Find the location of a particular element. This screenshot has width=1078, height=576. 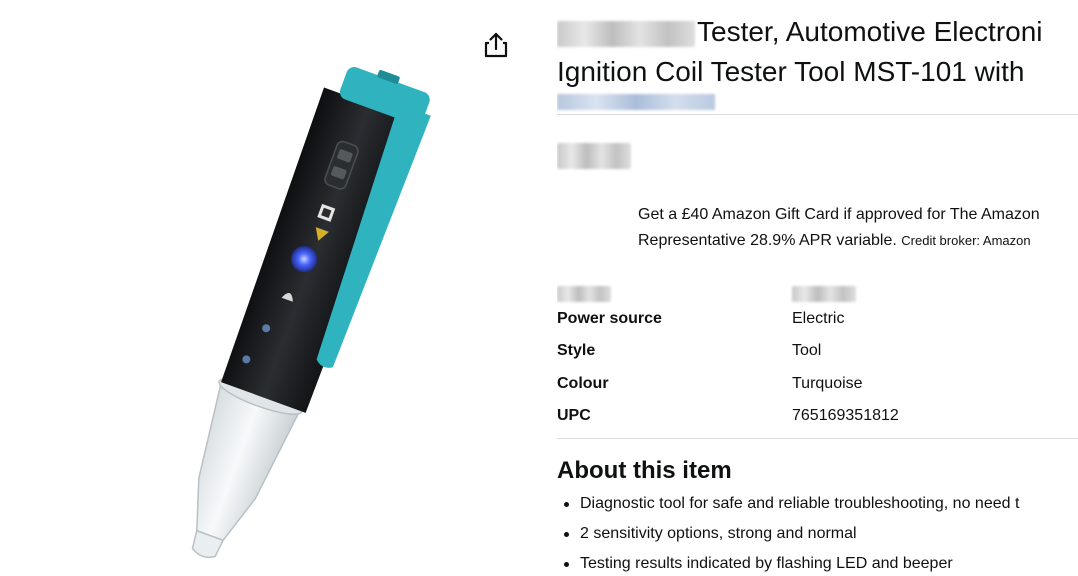

spec-key: Style is located at coordinates (576, 350).